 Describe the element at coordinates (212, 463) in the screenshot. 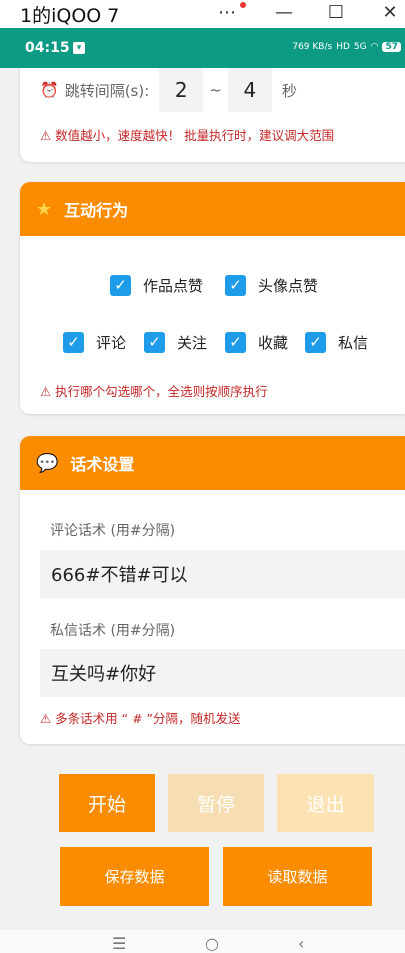

I see `script-card-header: 💬 话术设置` at that location.